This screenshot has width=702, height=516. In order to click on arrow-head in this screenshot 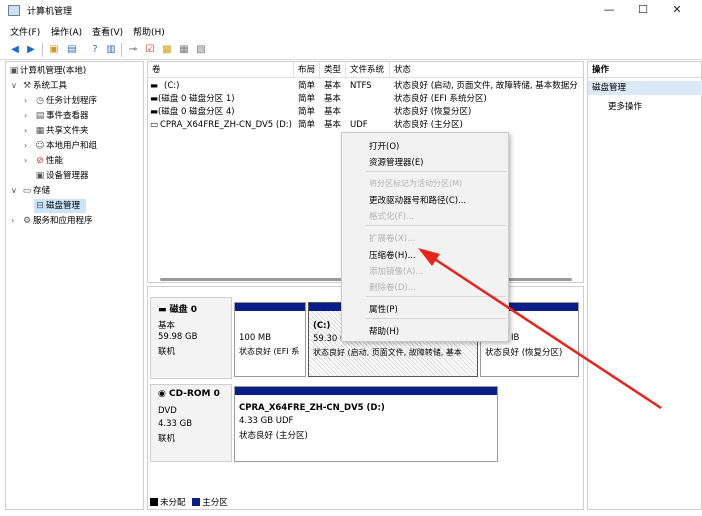, I will do `click(429, 257)`.